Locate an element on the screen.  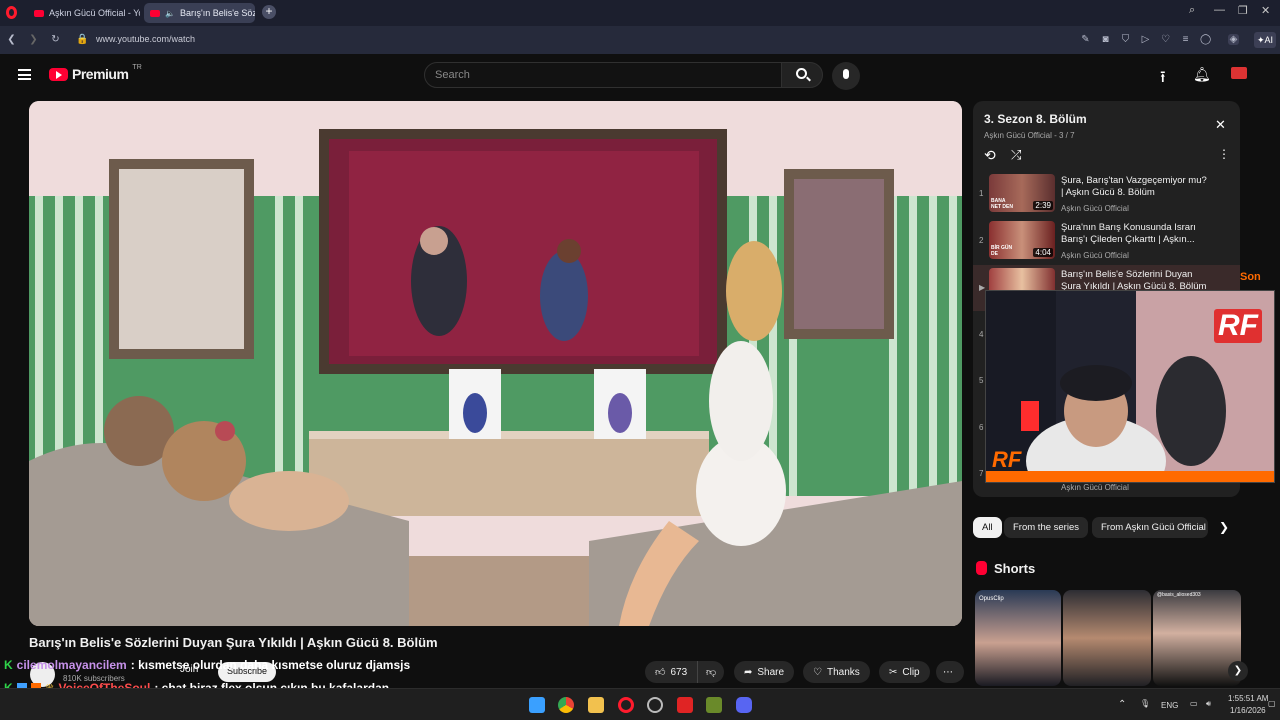
play-icon: ▷ is located at coordinates (1145, 39).